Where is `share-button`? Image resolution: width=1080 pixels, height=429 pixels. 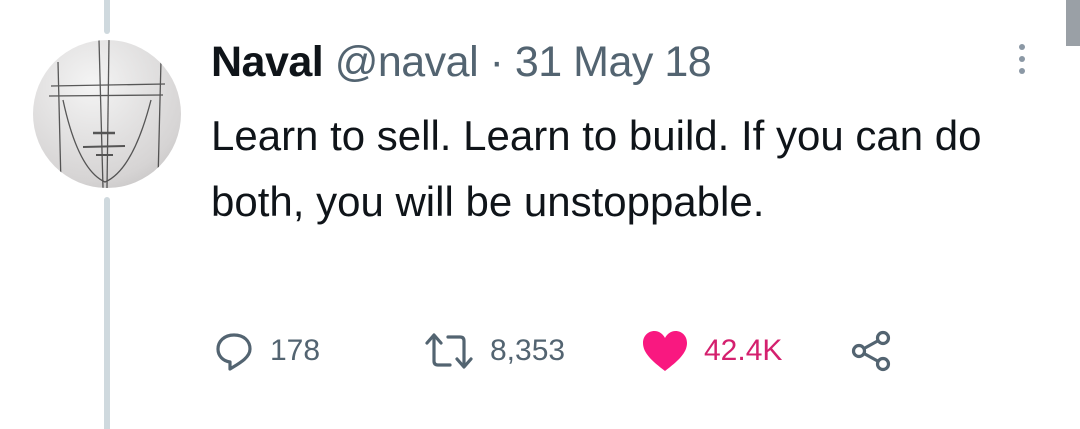 share-button is located at coordinates (871, 351).